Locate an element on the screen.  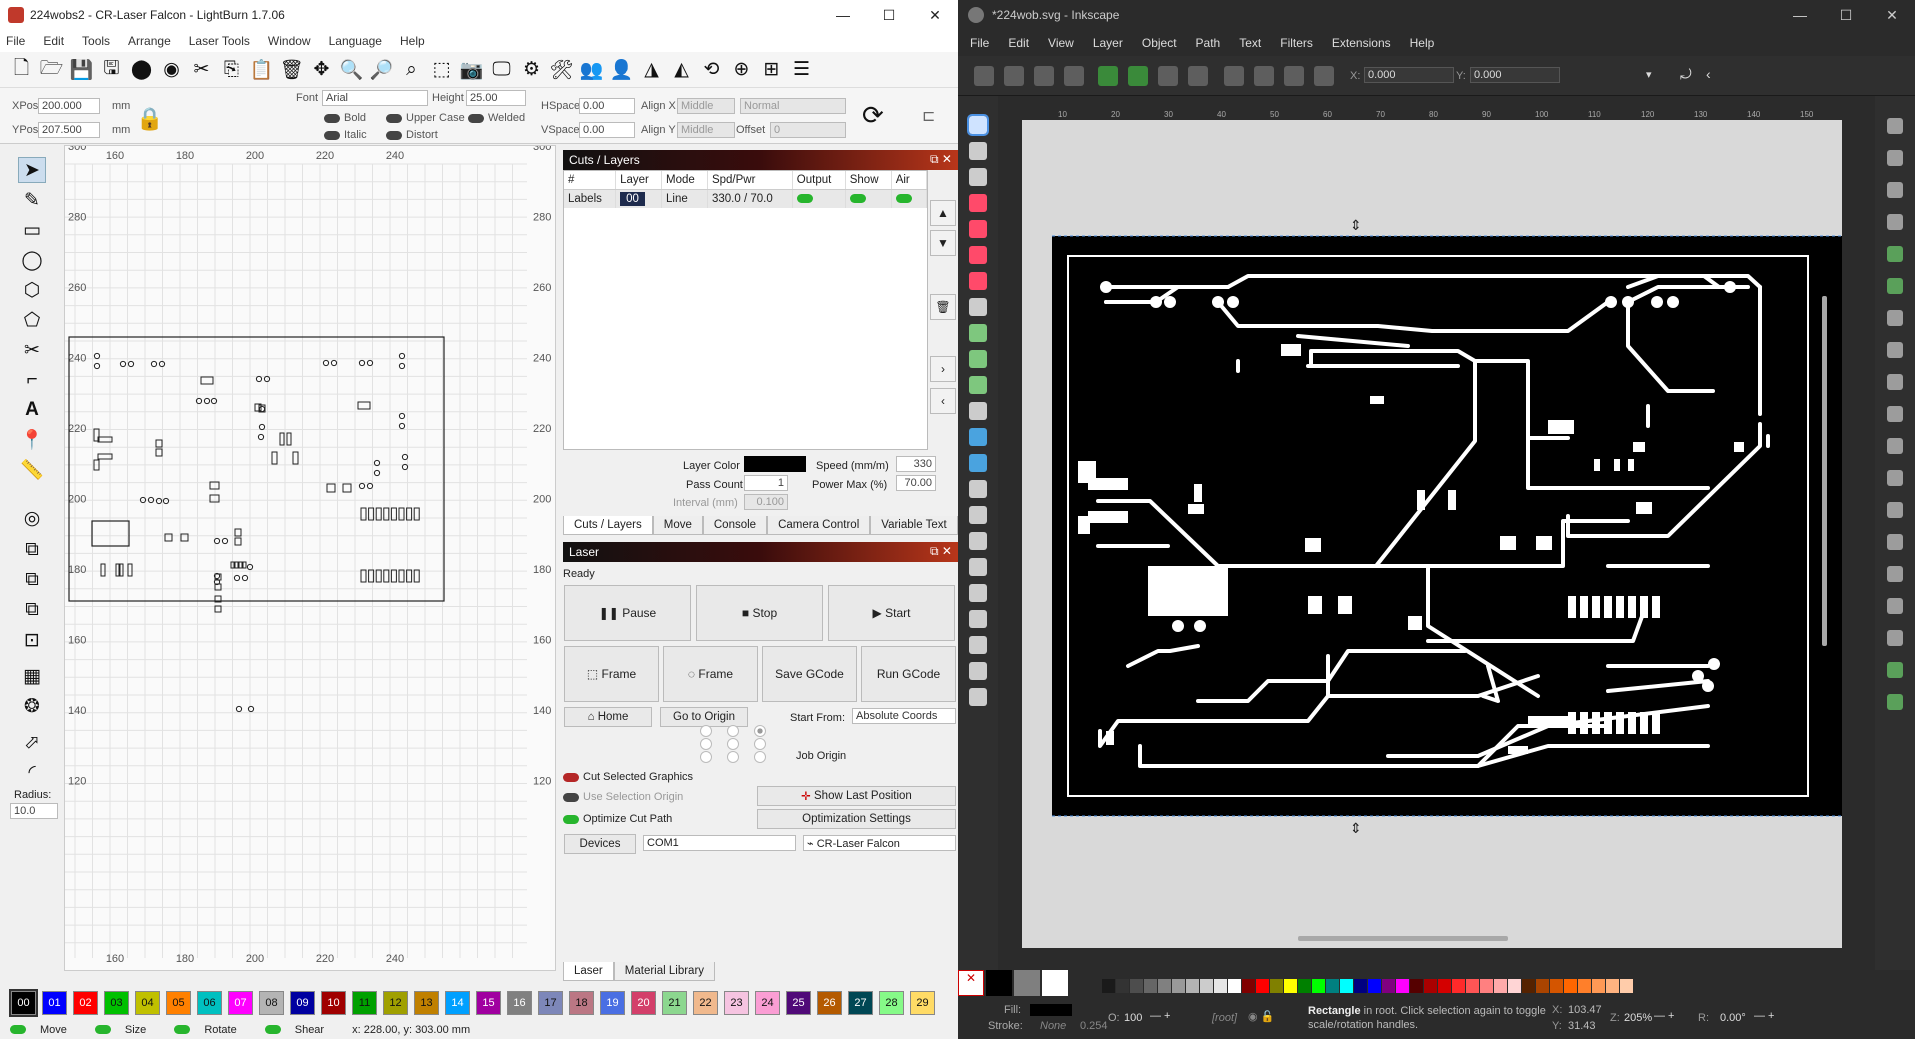
palette-swatch-05: 05 is located at coordinates (178, 1003).